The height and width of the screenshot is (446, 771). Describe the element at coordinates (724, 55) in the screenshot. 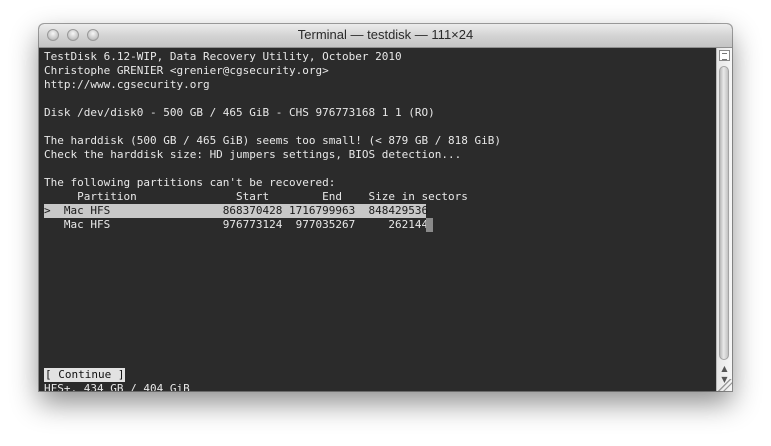

I see `split-view-icon` at that location.